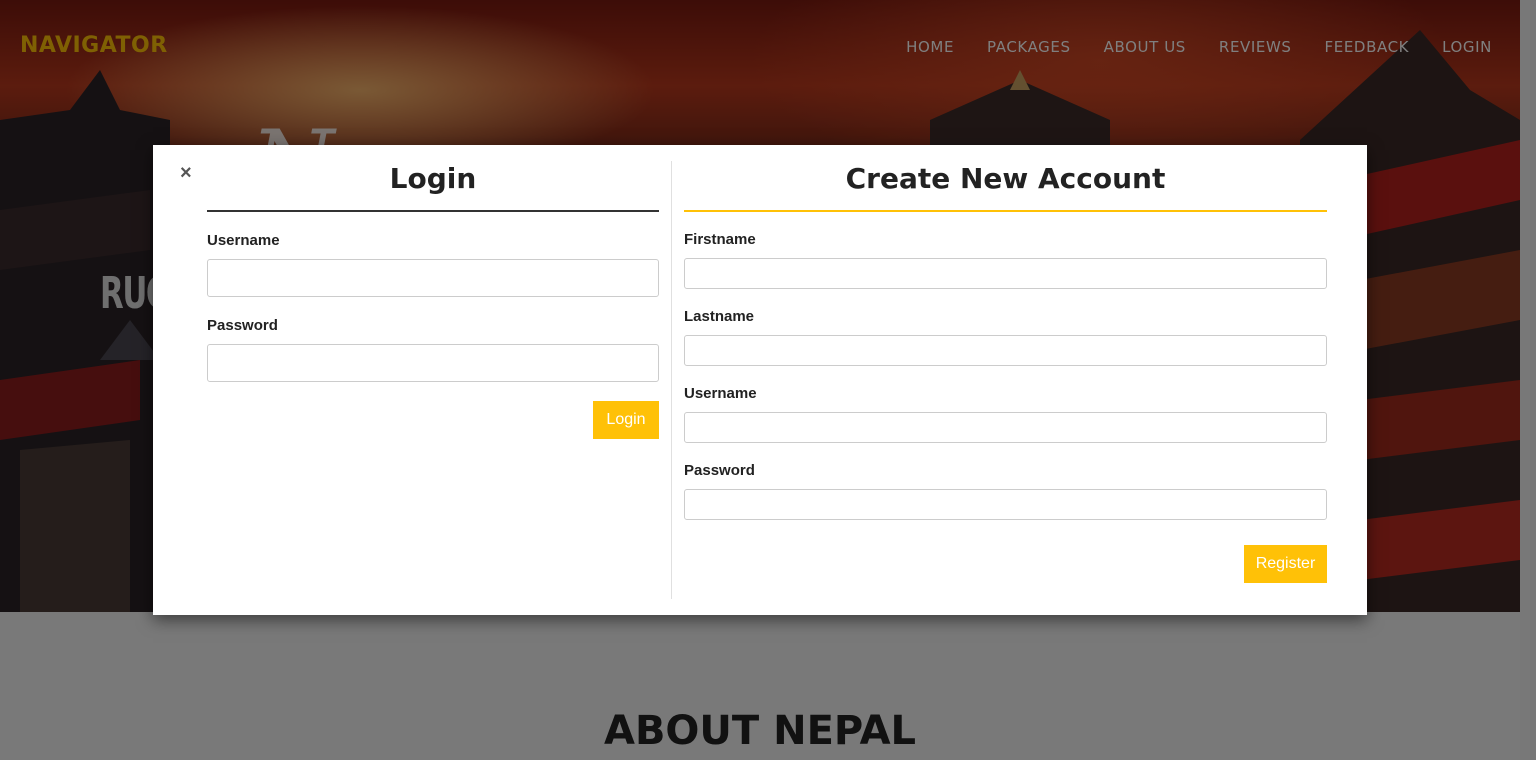 The image size is (1536, 760). Describe the element at coordinates (1285, 564) in the screenshot. I see `register-button: Register` at that location.